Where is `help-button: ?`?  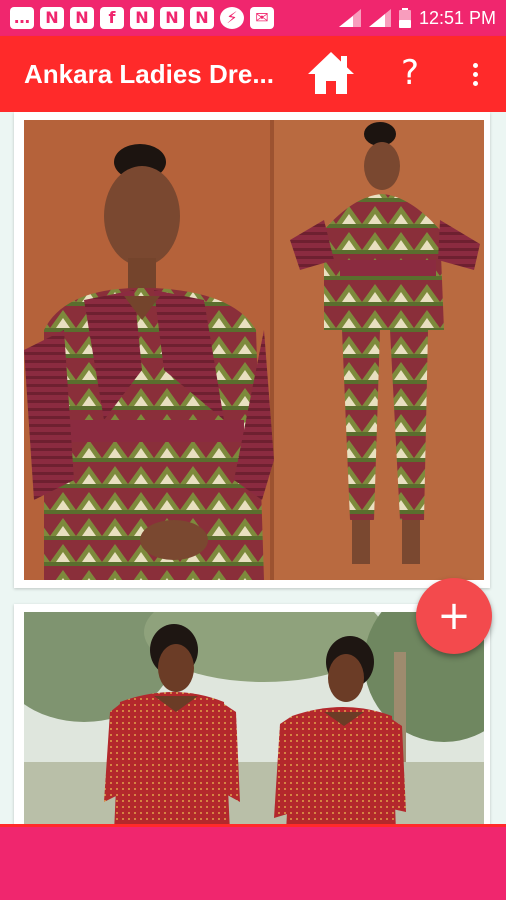 help-button: ? is located at coordinates (410, 73).